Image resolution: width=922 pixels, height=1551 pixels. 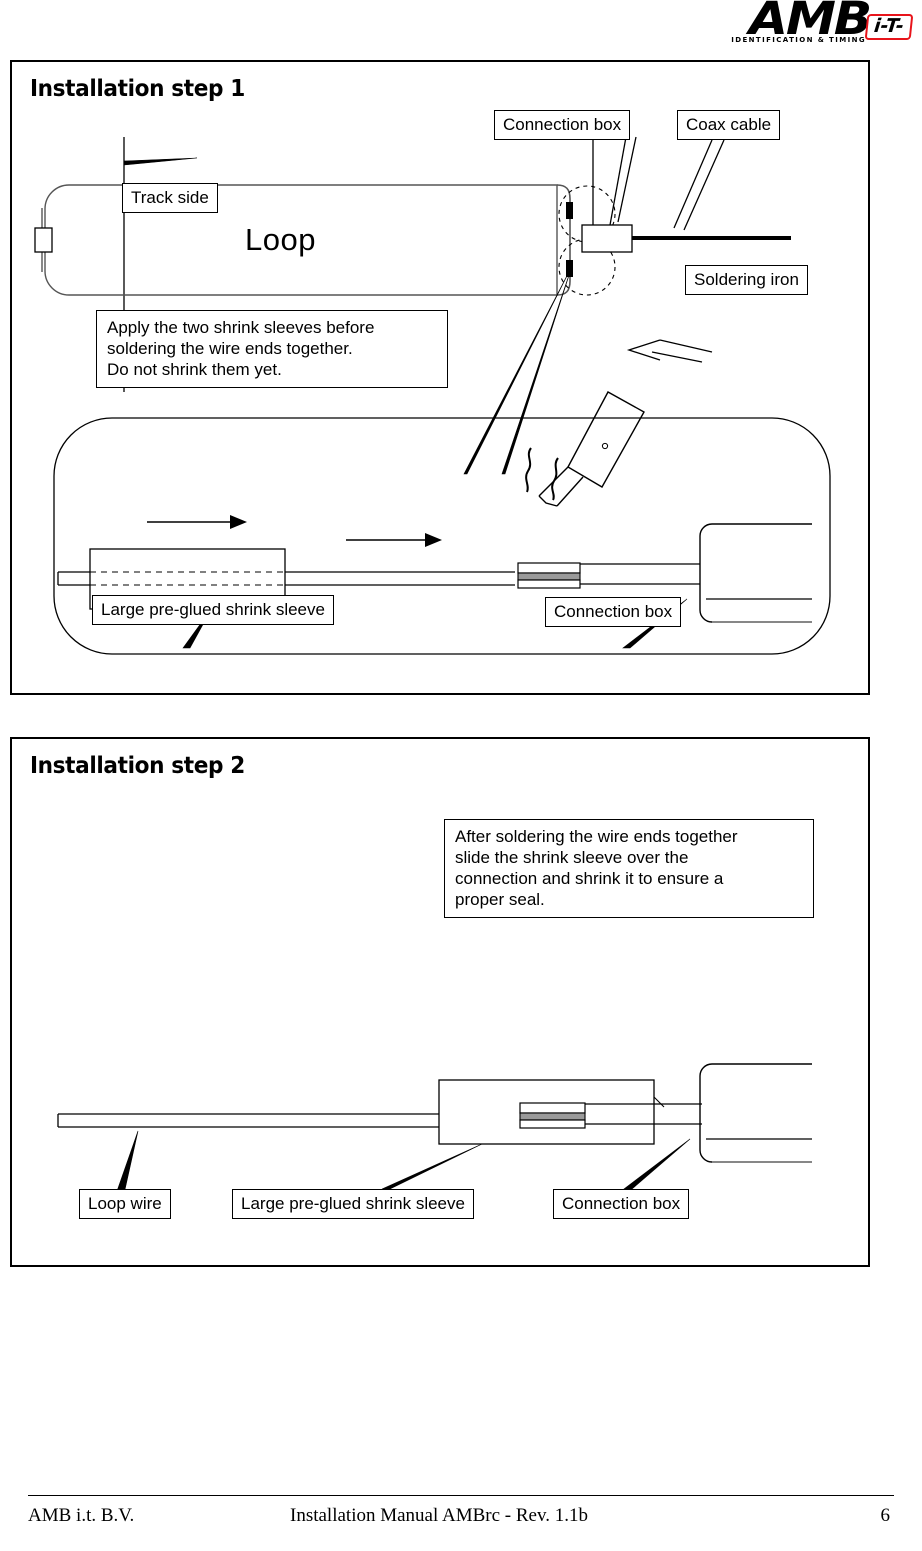 What do you see at coordinates (43, 240) in the screenshot?
I see `loop-left-connector` at bounding box center [43, 240].